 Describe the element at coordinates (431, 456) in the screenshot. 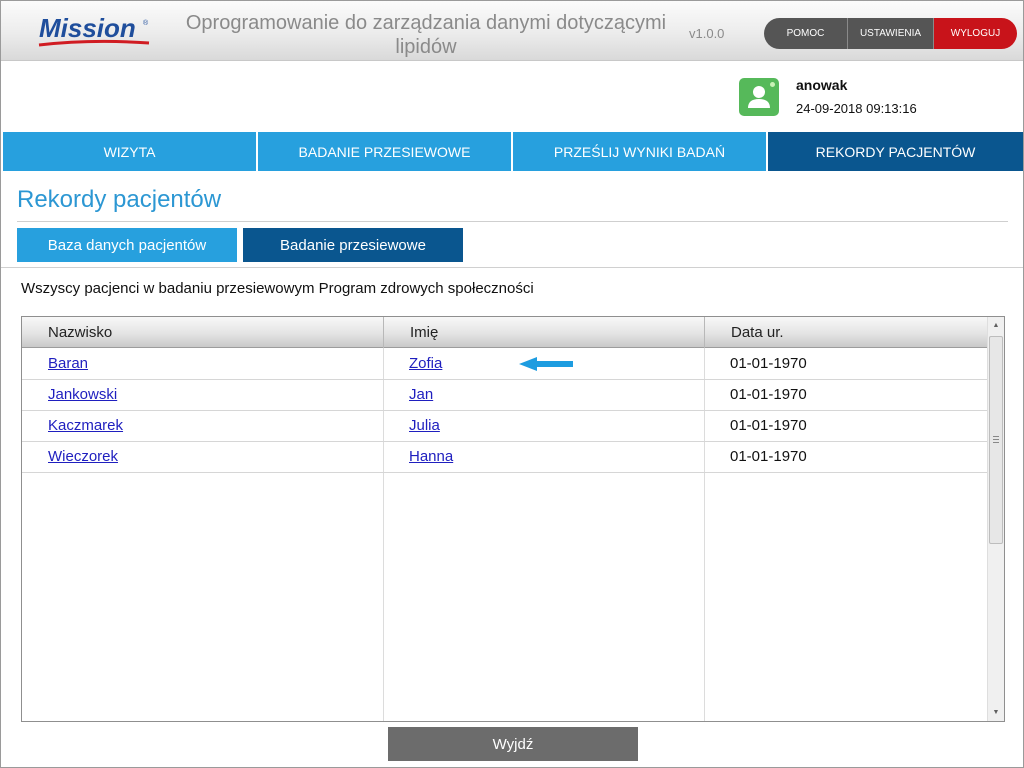

I see `patient-first-name-link: Hanna` at that location.